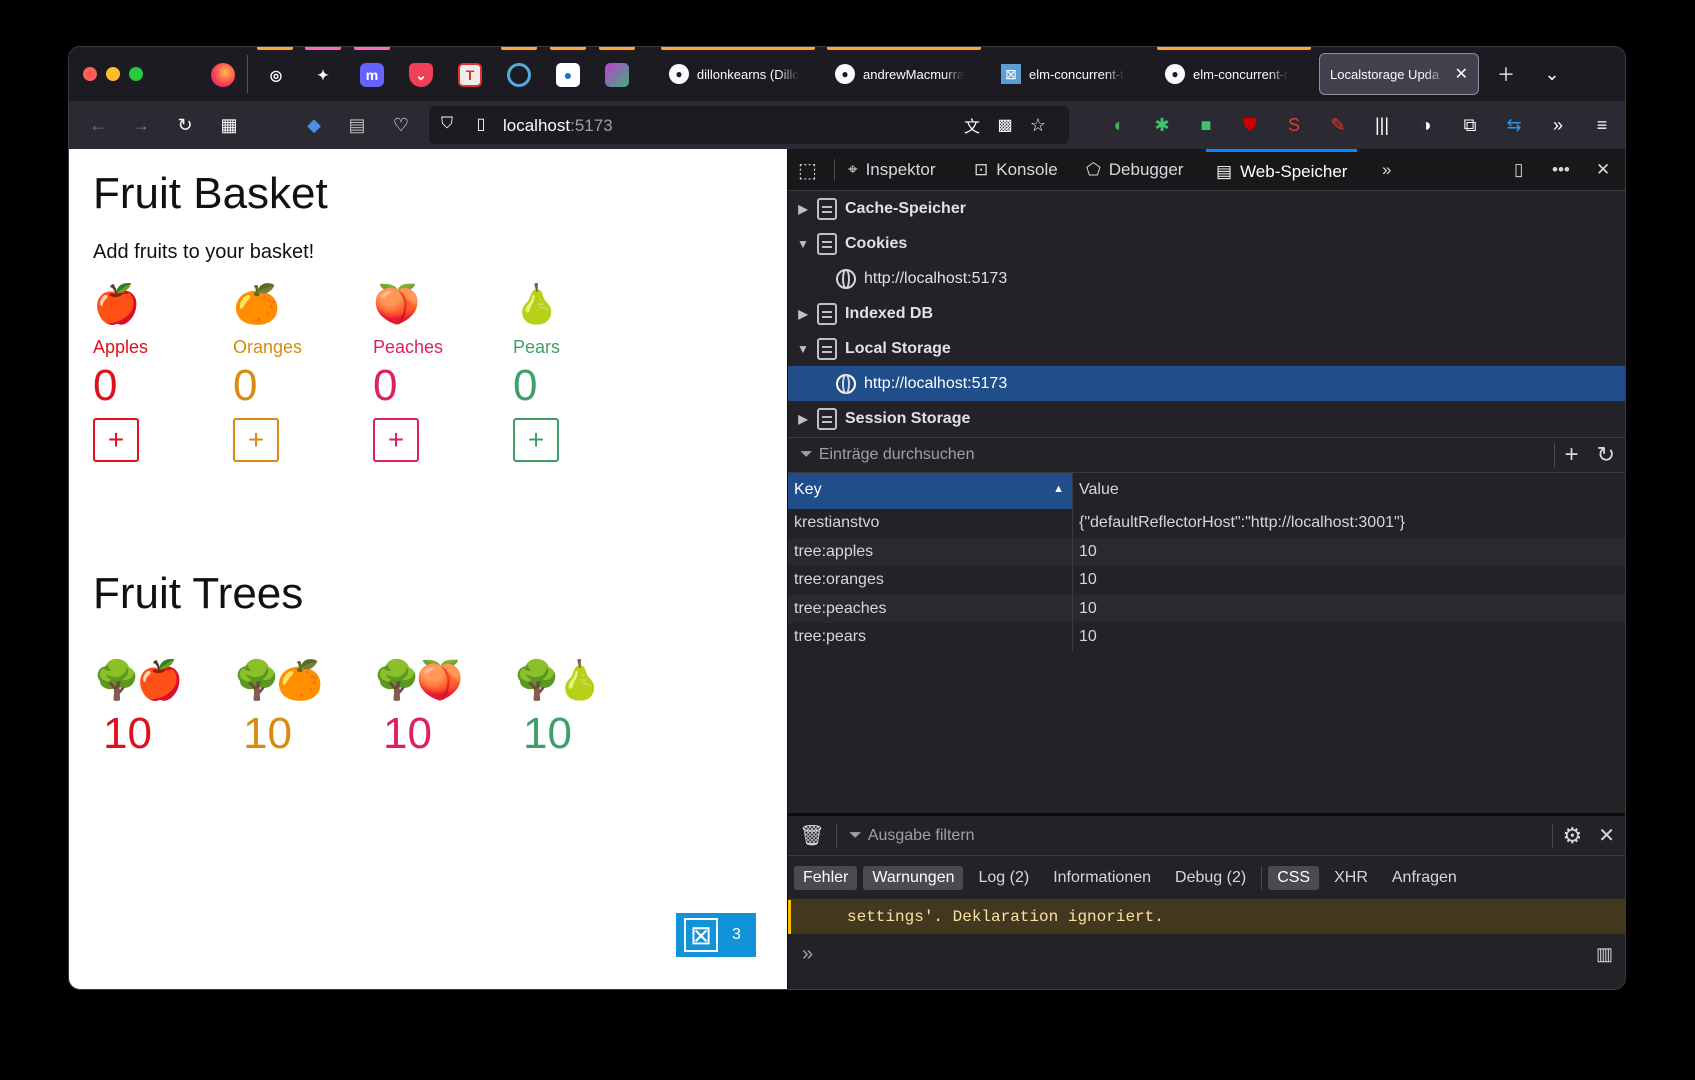  I want to click on elm-debugger-badge: ⊠ 3, so click(716, 935).